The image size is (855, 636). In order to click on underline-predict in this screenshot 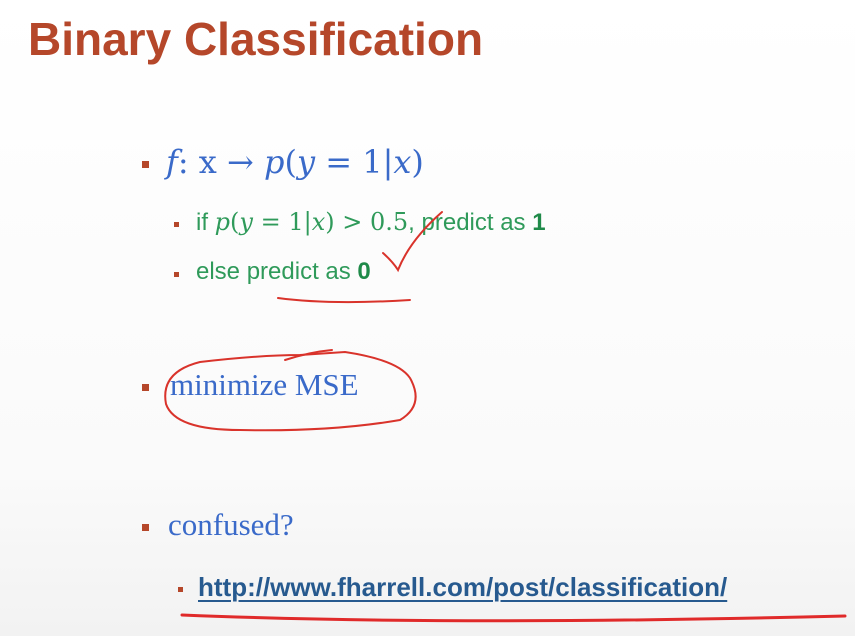, I will do `click(344, 300)`.